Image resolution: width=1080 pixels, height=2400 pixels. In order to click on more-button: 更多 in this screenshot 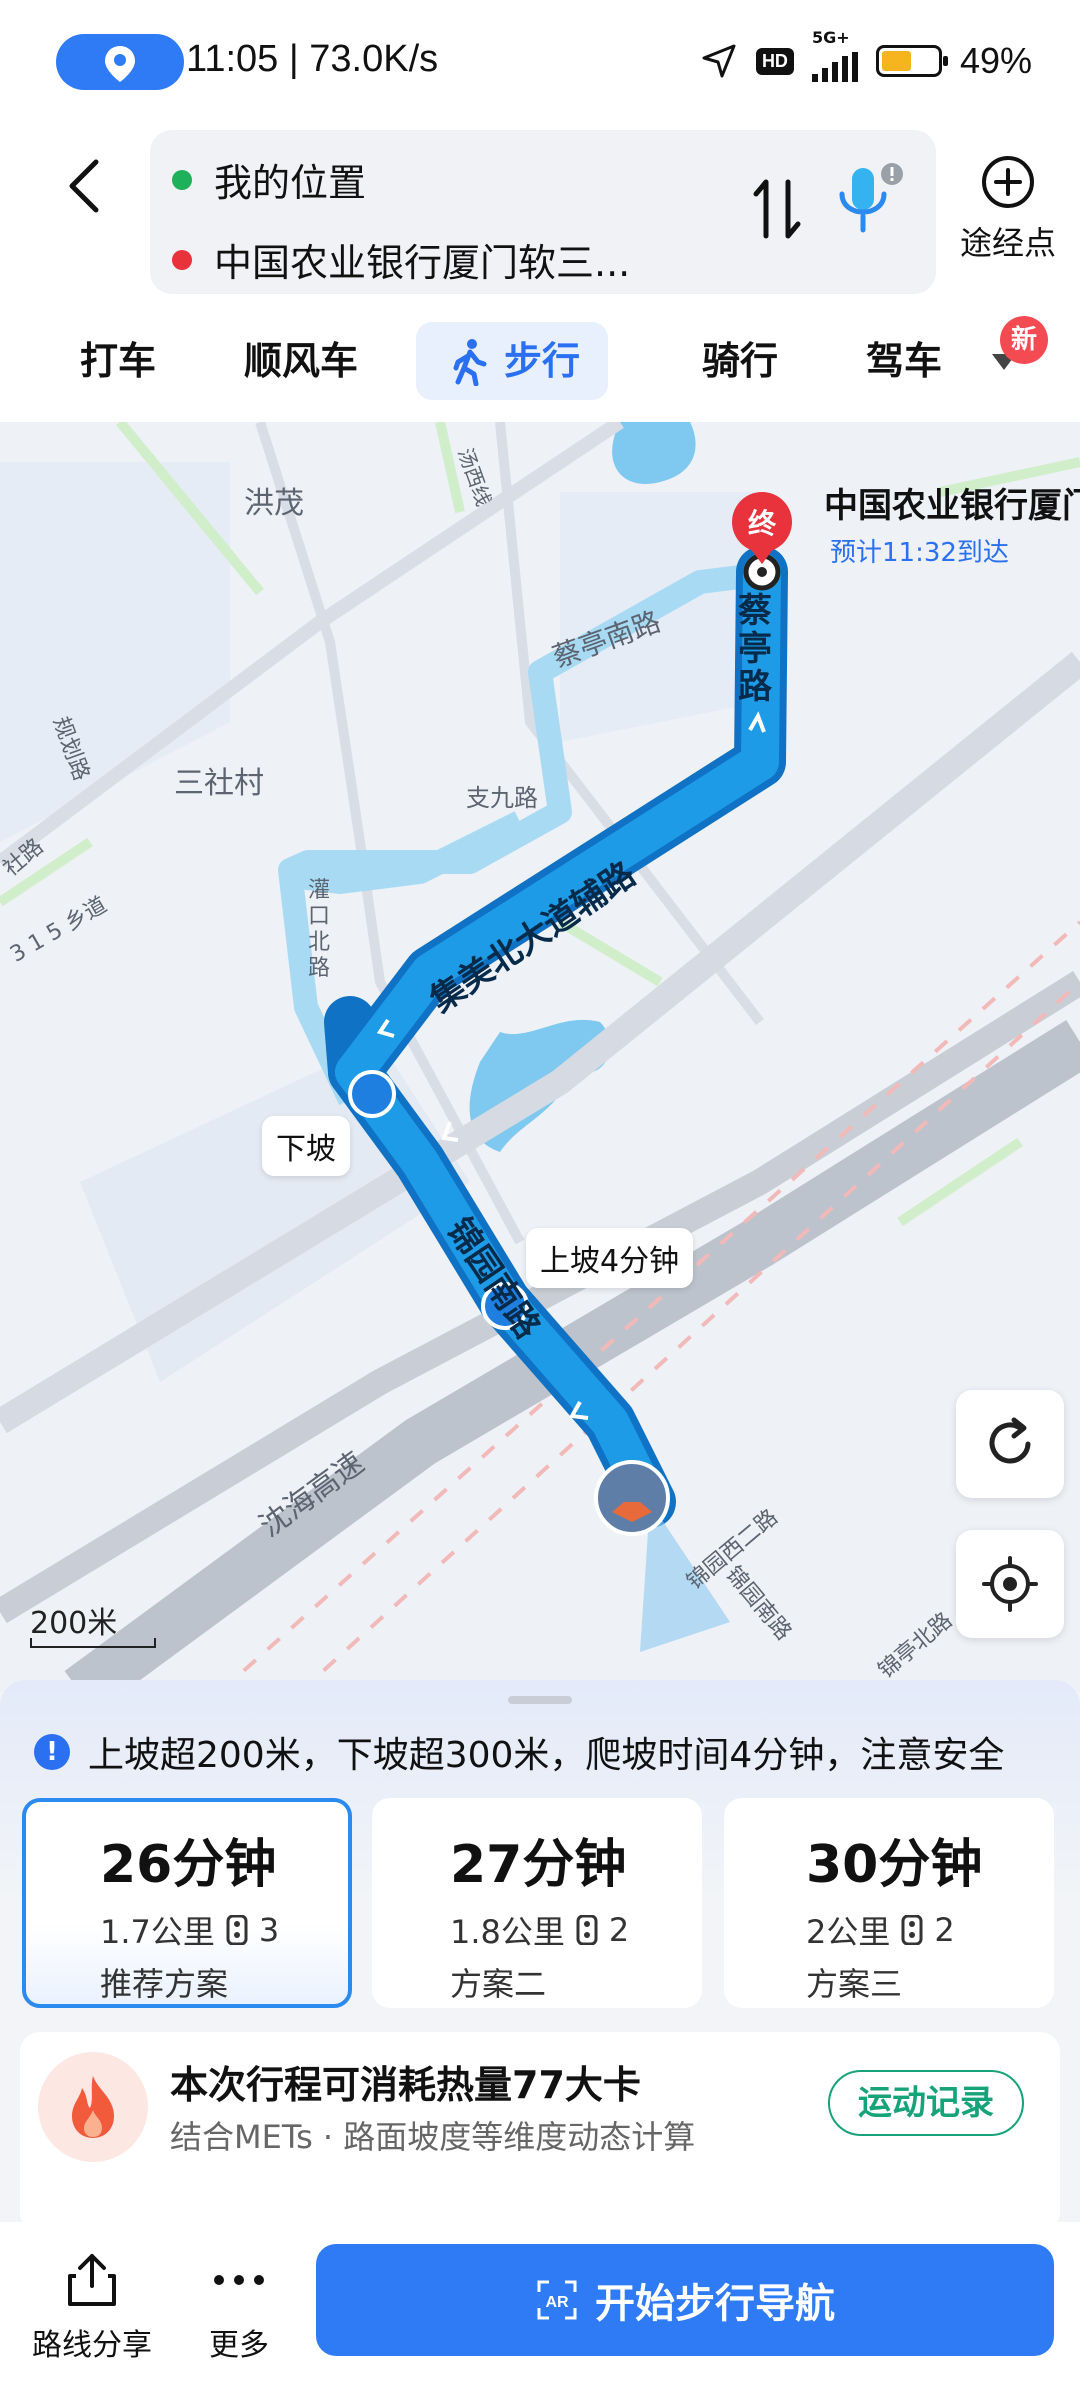, I will do `click(239, 2307)`.